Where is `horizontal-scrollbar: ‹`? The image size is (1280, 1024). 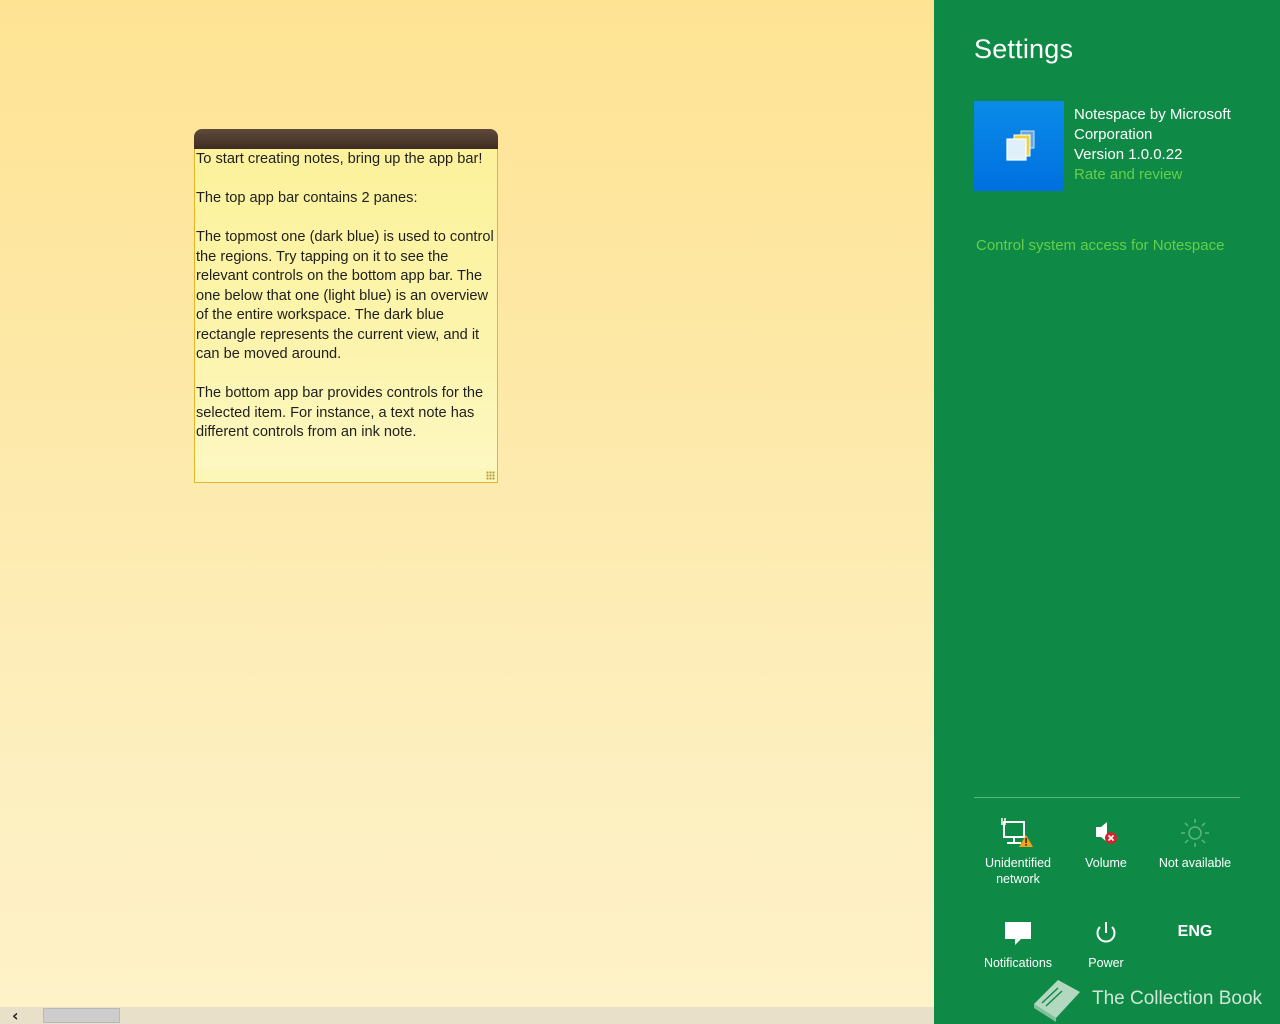 horizontal-scrollbar: ‹ is located at coordinates (467, 1015).